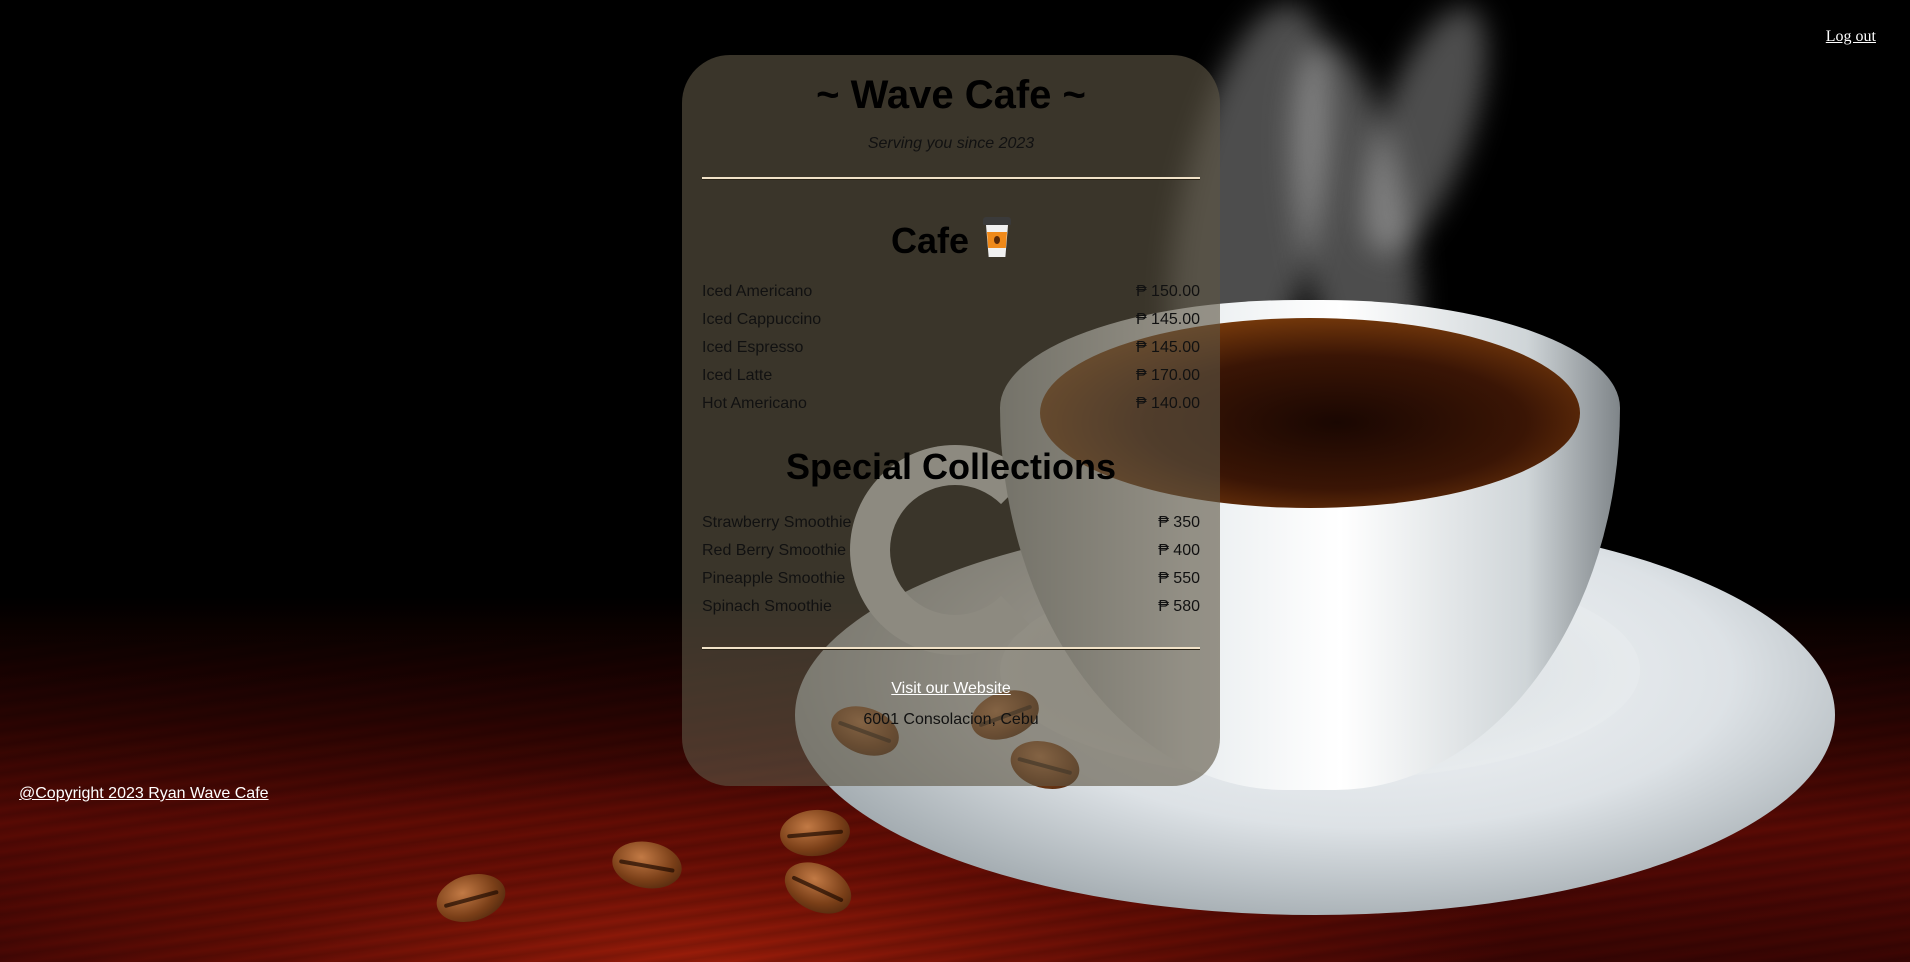 This screenshot has height=962, width=1910. What do you see at coordinates (951, 607) in the screenshot?
I see `menu-item: Spinach Smoothie ₱ 580` at bounding box center [951, 607].